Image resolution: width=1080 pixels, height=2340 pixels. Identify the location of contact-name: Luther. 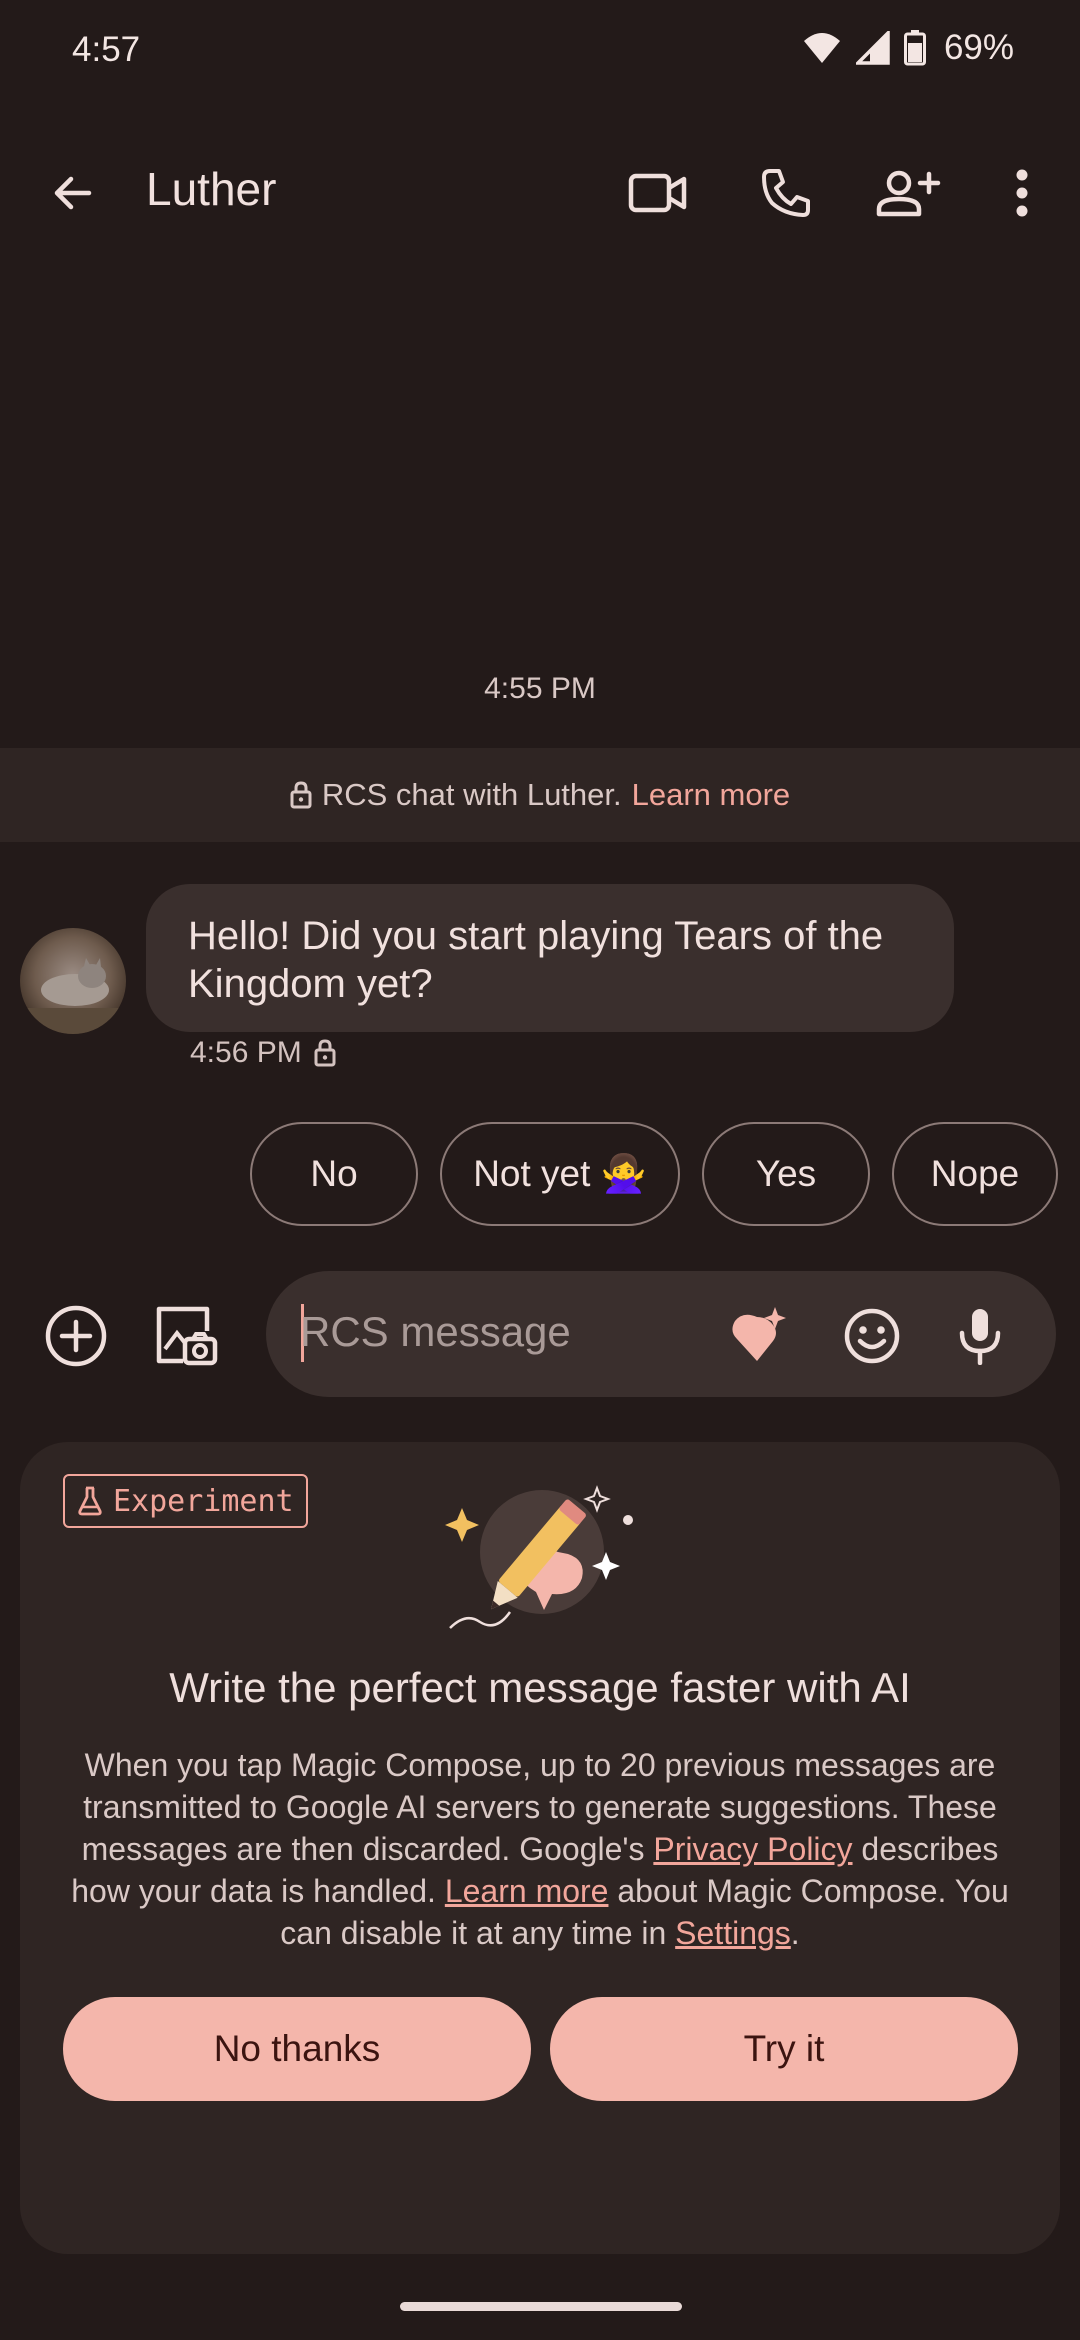
(211, 189).